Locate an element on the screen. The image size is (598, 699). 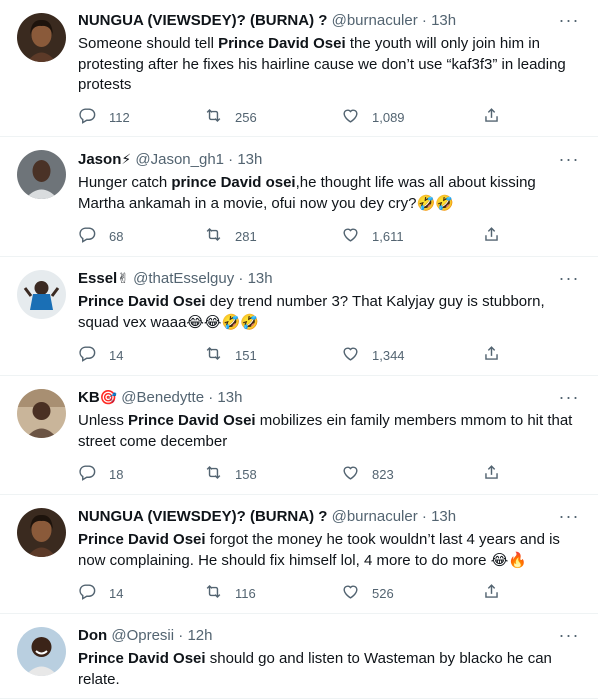
highlighted-keyword: prince David osei is located at coordinates (233, 182).